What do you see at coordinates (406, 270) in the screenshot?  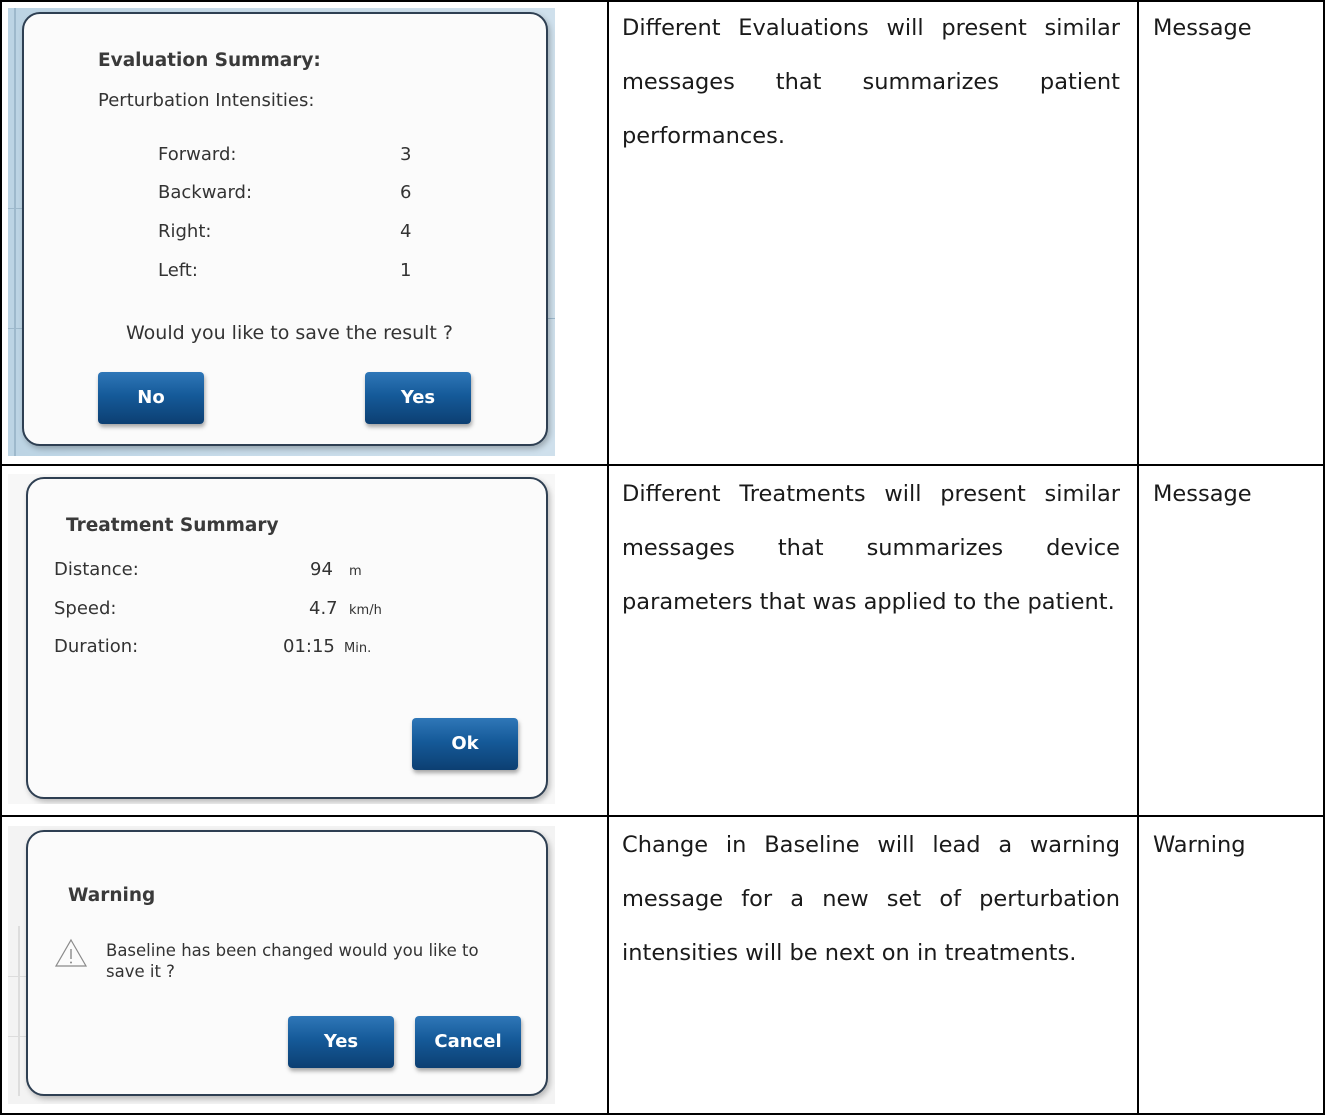 I see `left-value: 1` at bounding box center [406, 270].